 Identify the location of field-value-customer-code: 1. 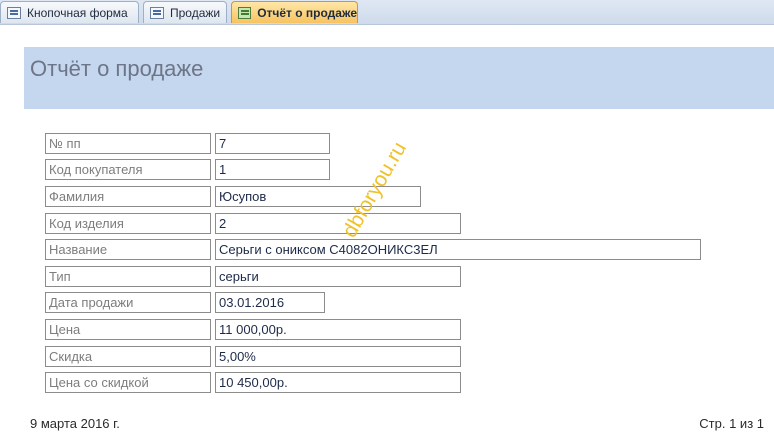
(272, 169).